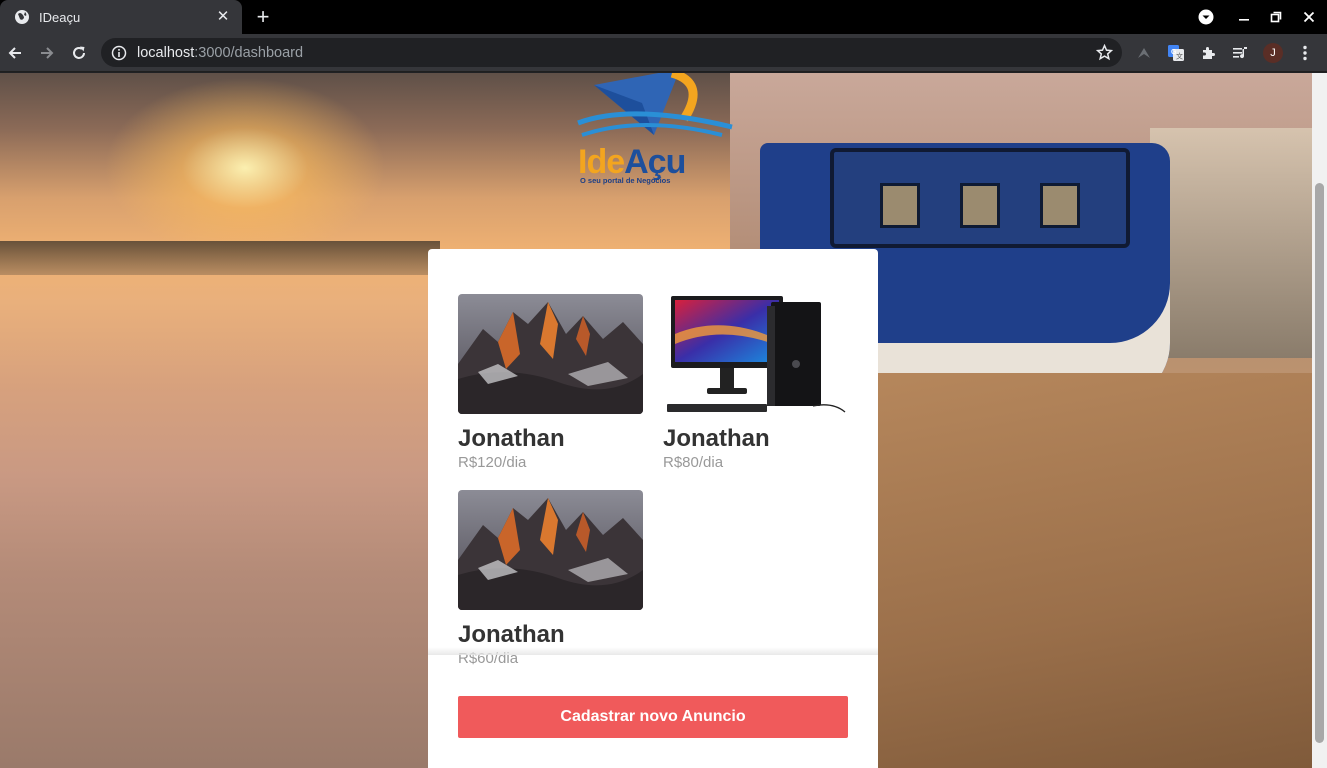 This screenshot has width=1327, height=768. What do you see at coordinates (1319, 463) in the screenshot?
I see `scrollbar-thumb` at bounding box center [1319, 463].